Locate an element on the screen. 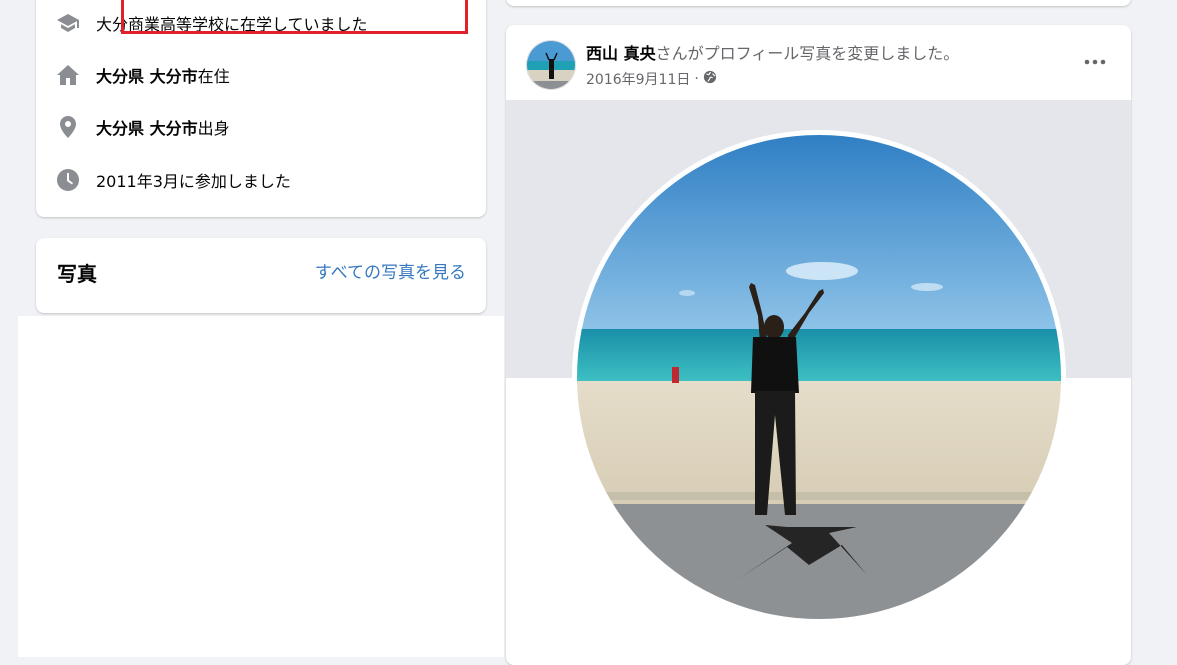 The height and width of the screenshot is (665, 1177). photos-title: 写真 is located at coordinates (77, 274).